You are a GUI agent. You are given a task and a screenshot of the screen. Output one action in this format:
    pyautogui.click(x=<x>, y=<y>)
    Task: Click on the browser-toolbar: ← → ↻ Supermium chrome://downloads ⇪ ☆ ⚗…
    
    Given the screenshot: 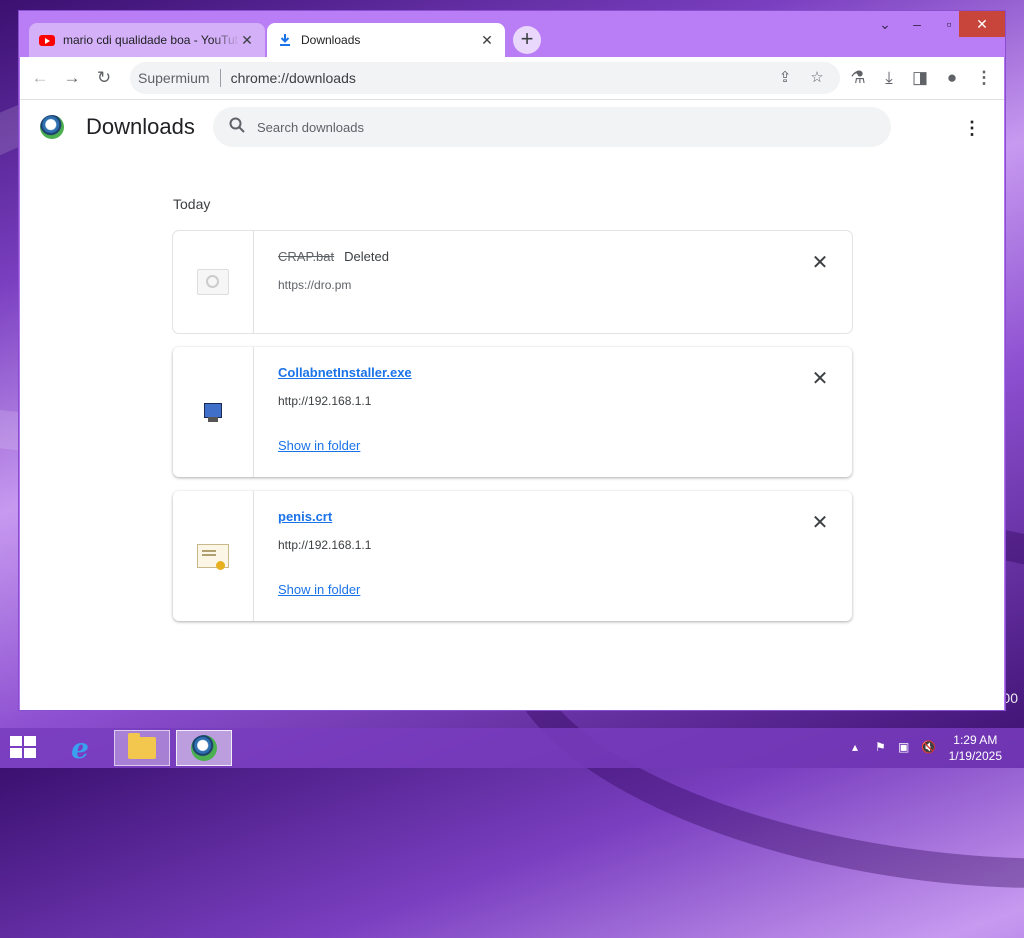 What is the action you would take?
    pyautogui.click(x=512, y=78)
    